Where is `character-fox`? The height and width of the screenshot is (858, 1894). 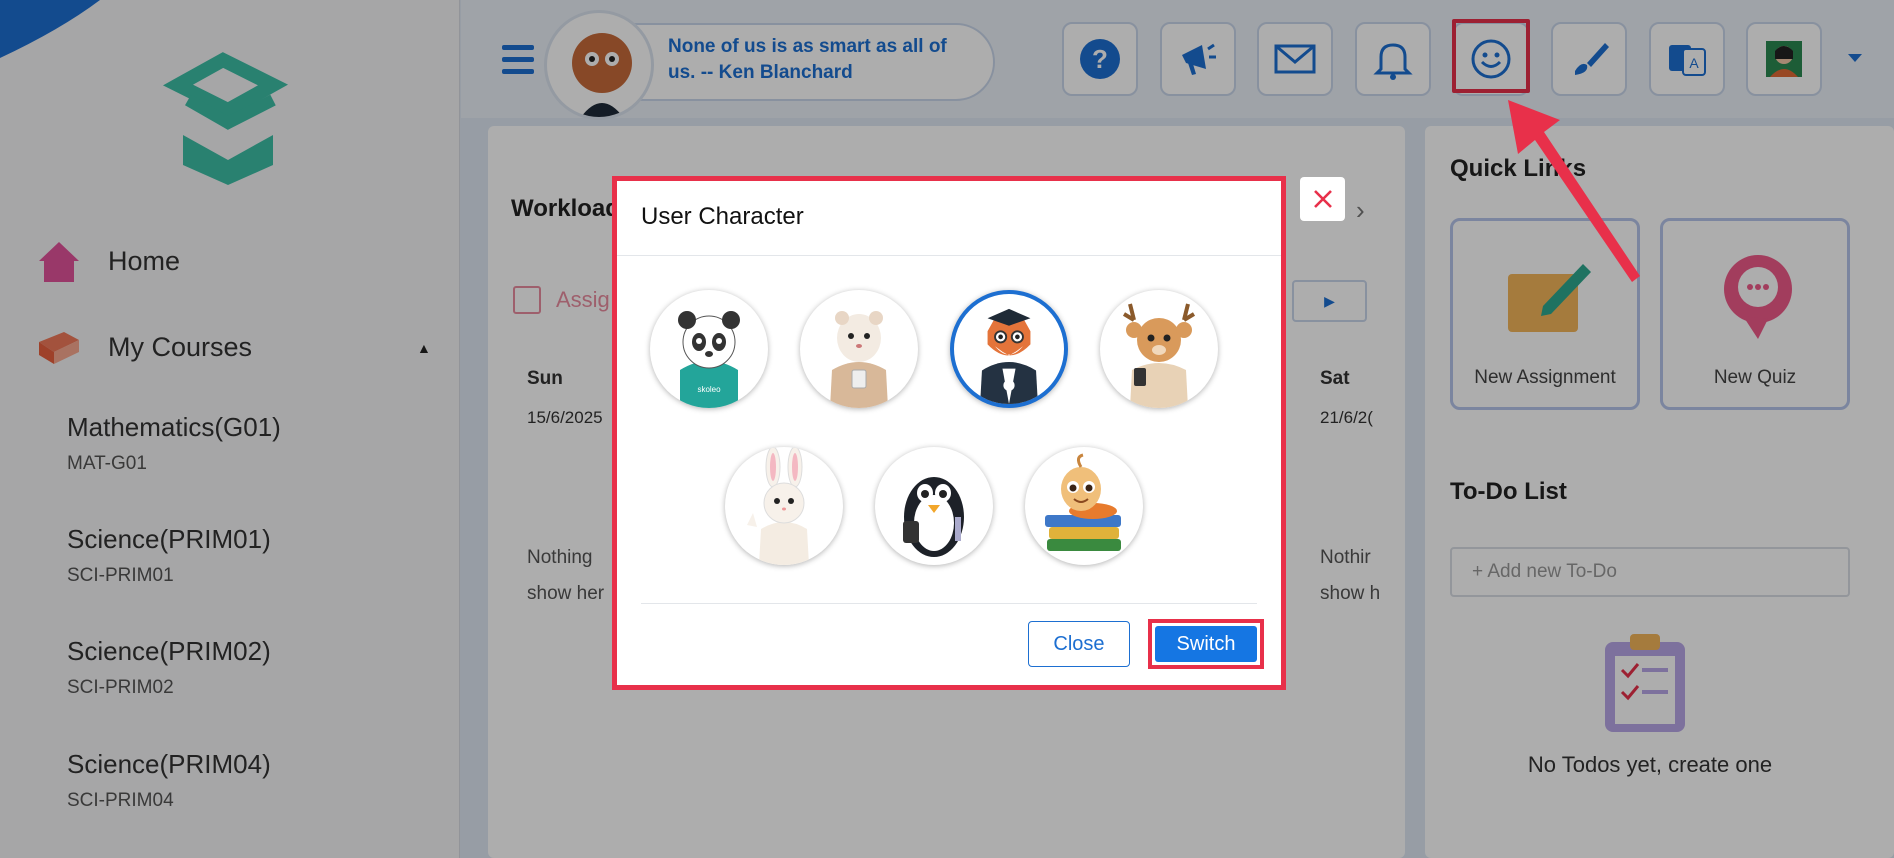
character-fox is located at coordinates (1009, 349).